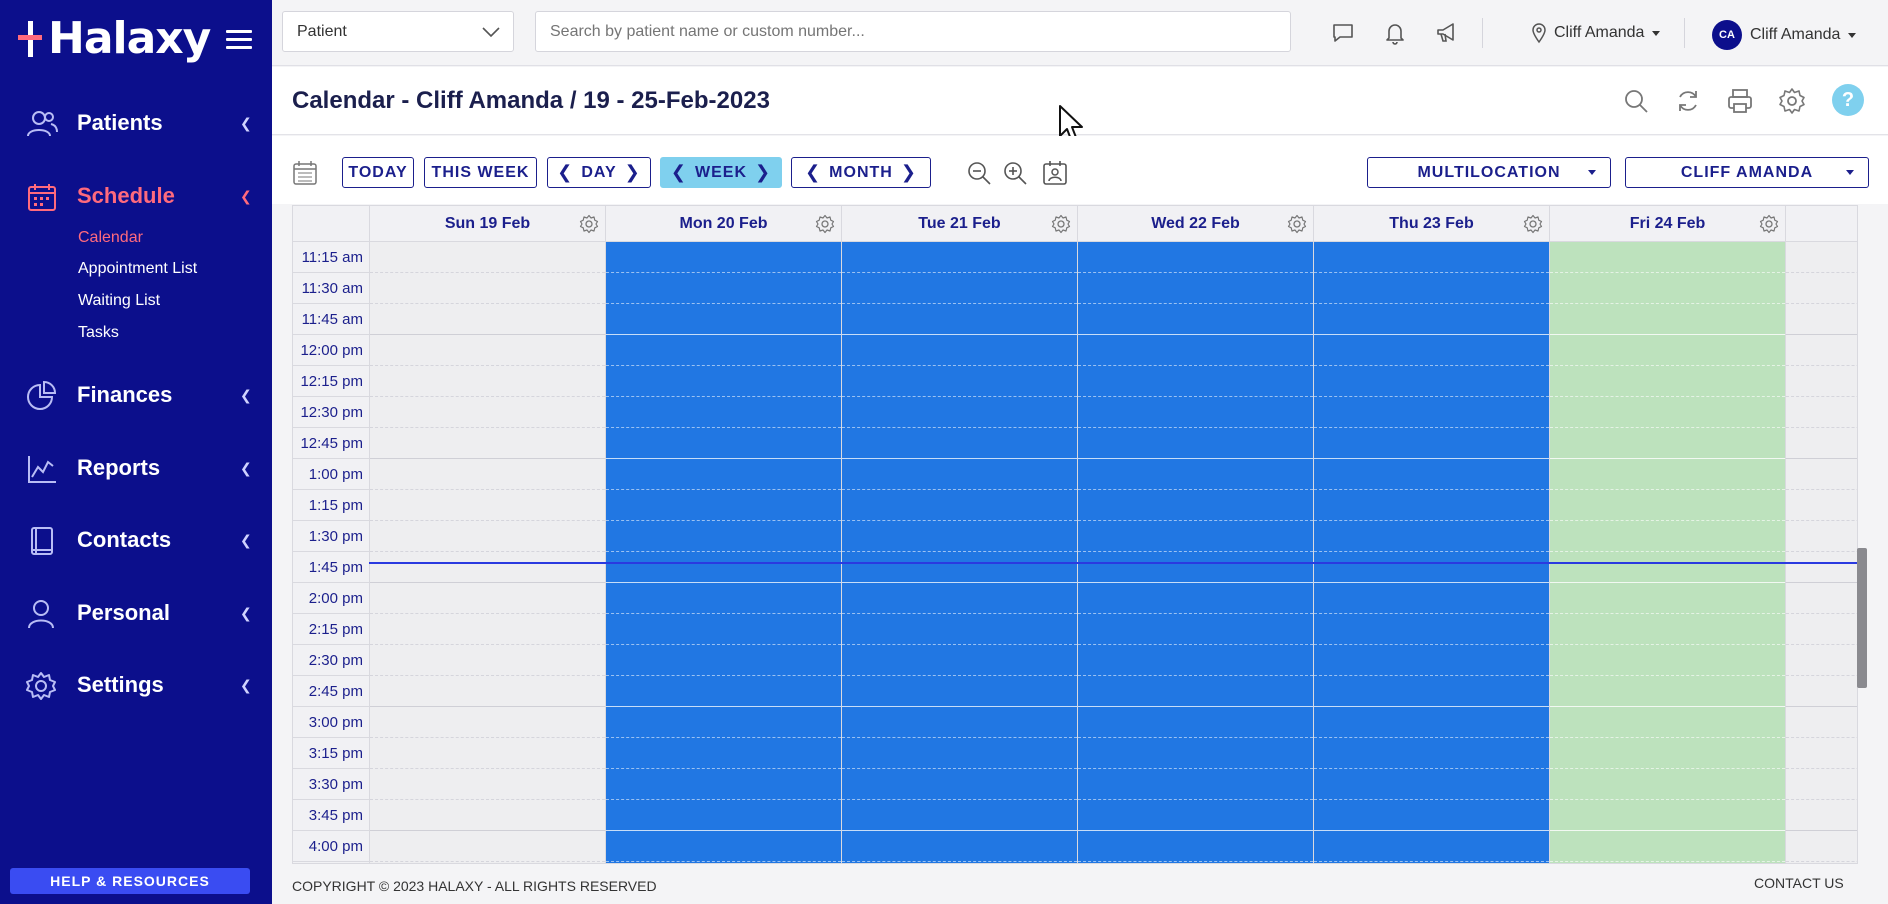  Describe the element at coordinates (1784, 35) in the screenshot. I see `user-menu: CA Cliff Amanda` at that location.